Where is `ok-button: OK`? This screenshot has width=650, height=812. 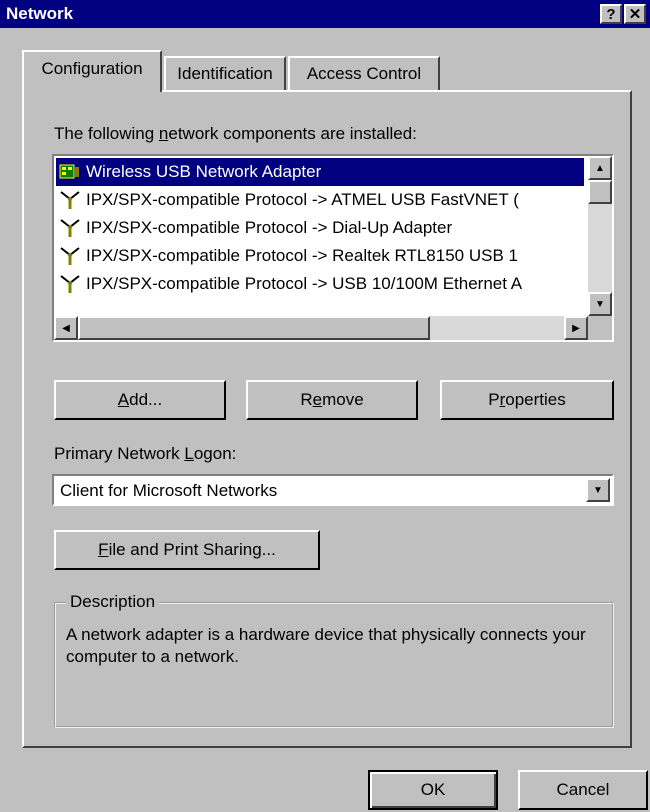 ok-button: OK is located at coordinates (433, 790).